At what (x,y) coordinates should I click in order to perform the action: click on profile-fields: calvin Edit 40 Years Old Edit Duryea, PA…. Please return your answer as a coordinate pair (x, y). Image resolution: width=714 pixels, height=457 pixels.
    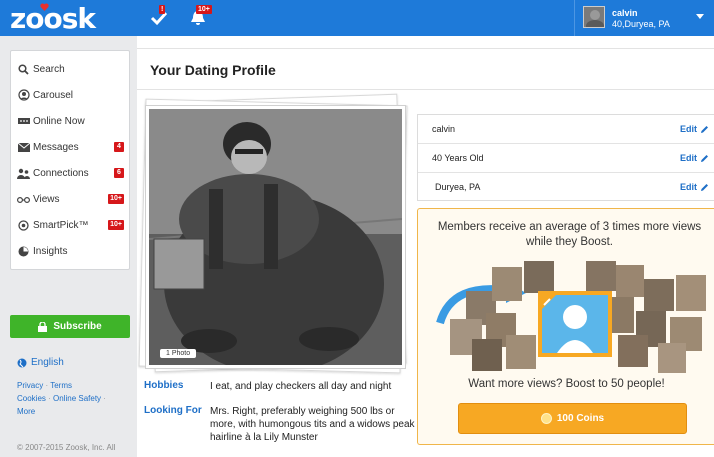
    Looking at the image, I should click on (565, 157).